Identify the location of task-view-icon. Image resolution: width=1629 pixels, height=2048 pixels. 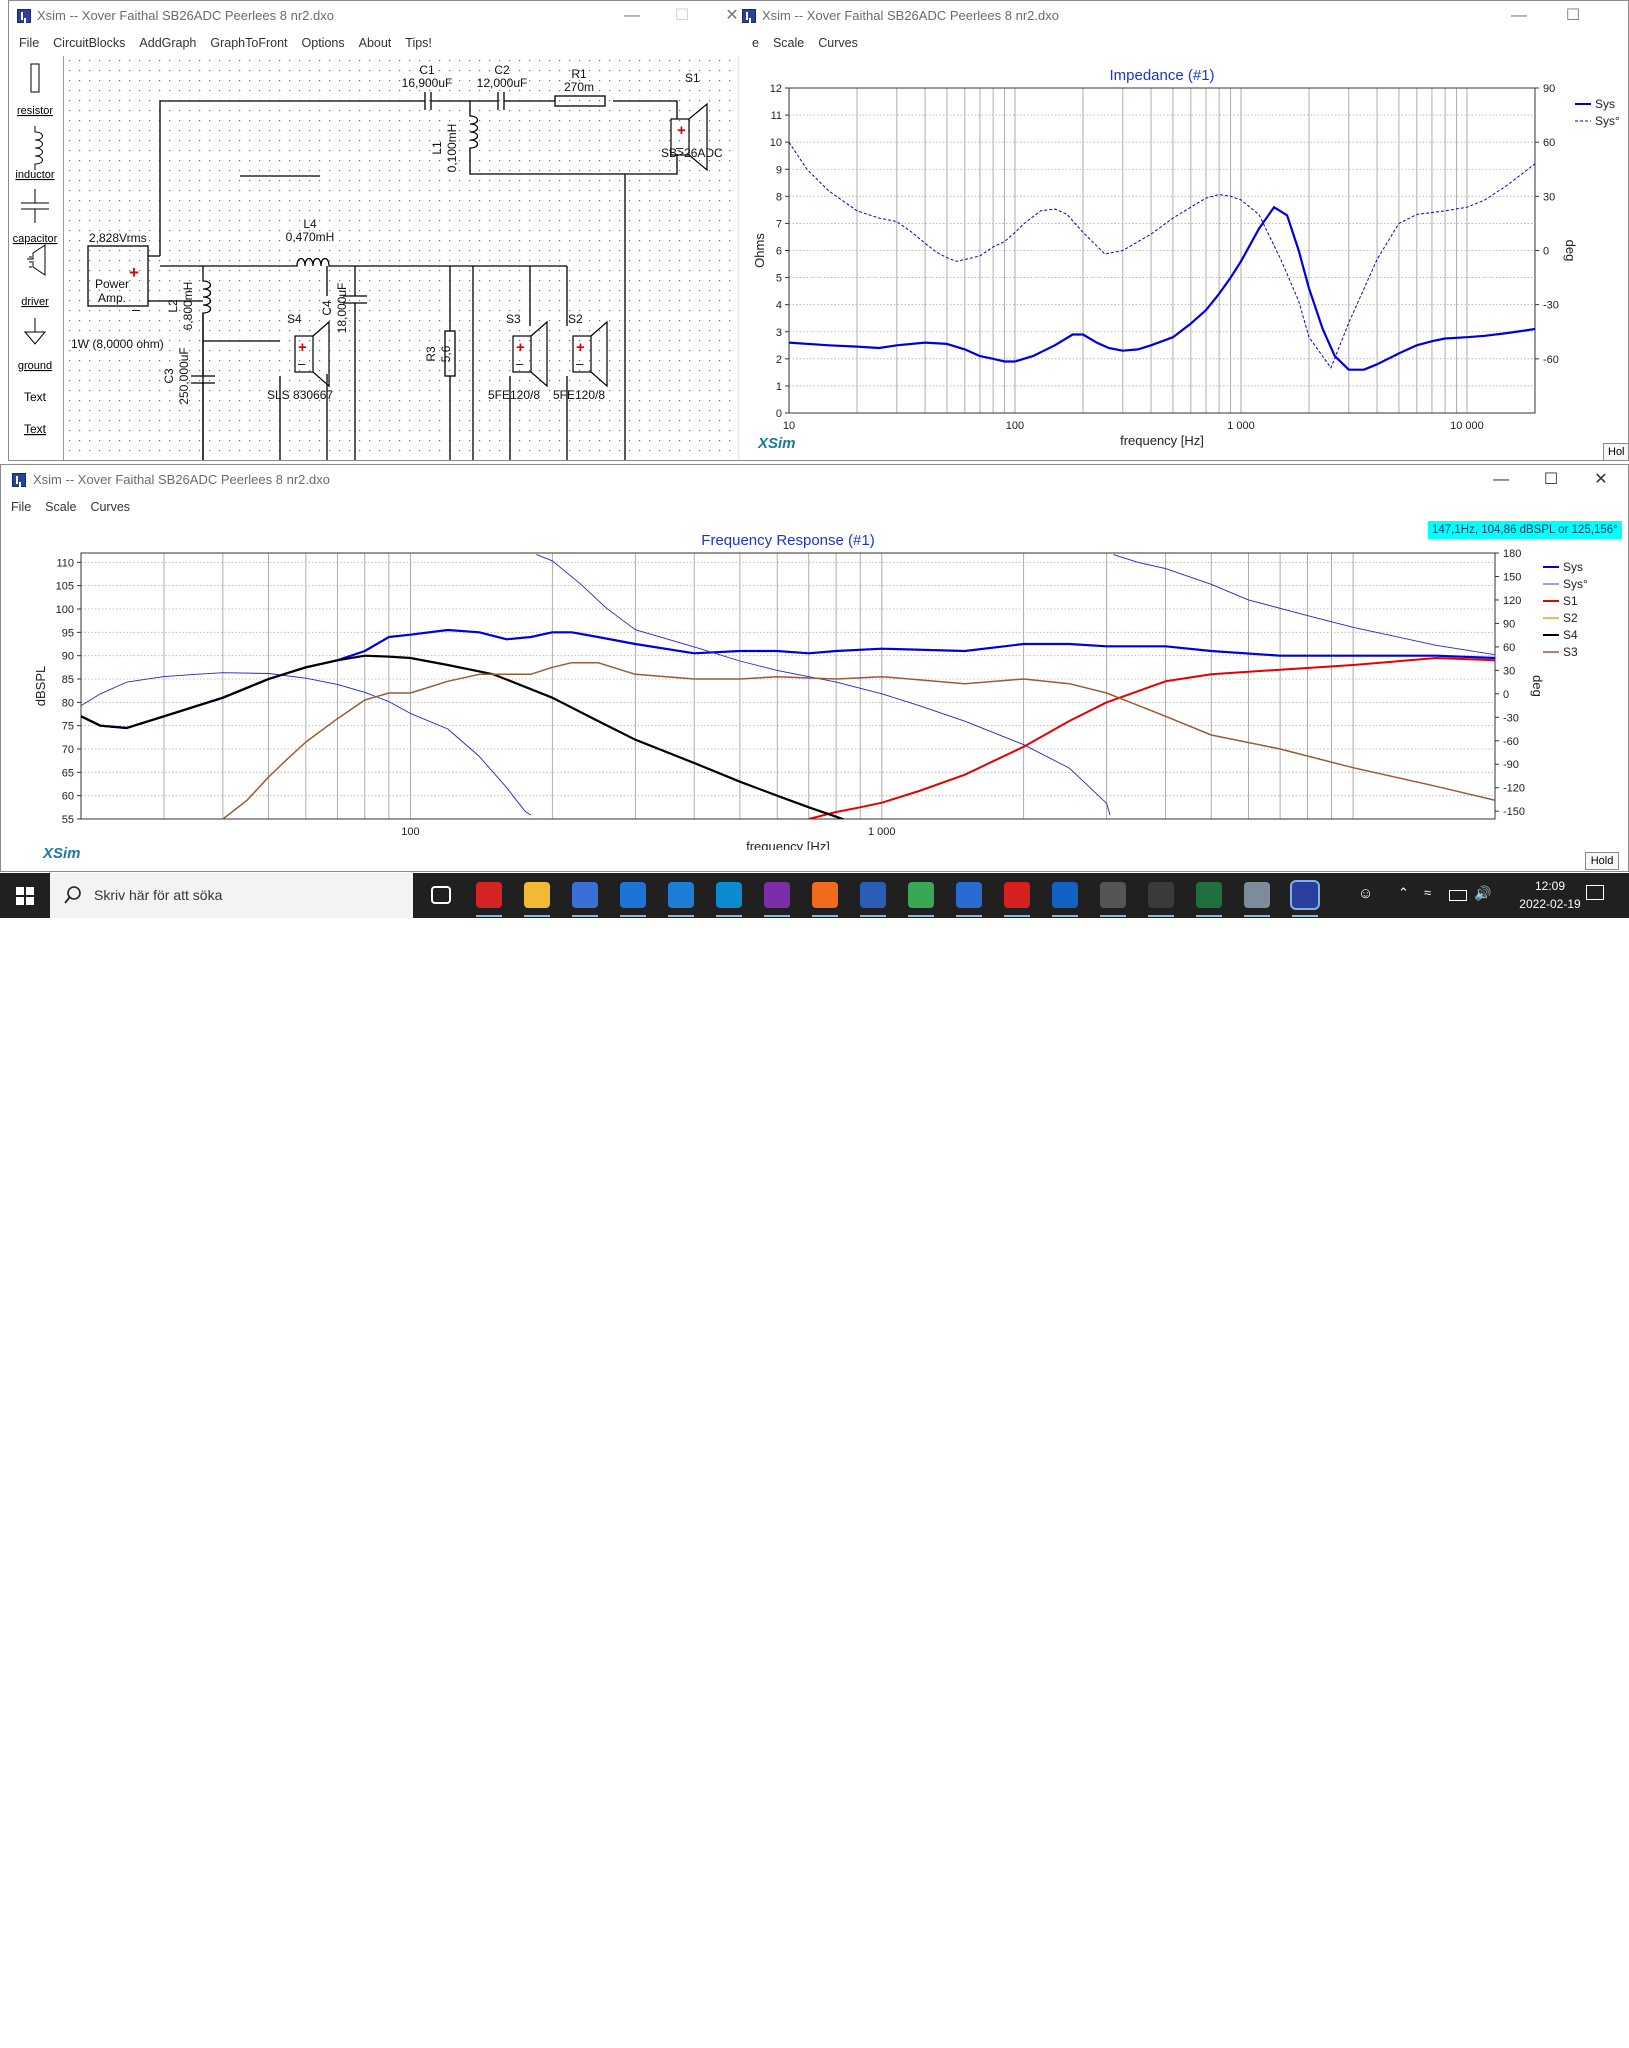
(441, 895).